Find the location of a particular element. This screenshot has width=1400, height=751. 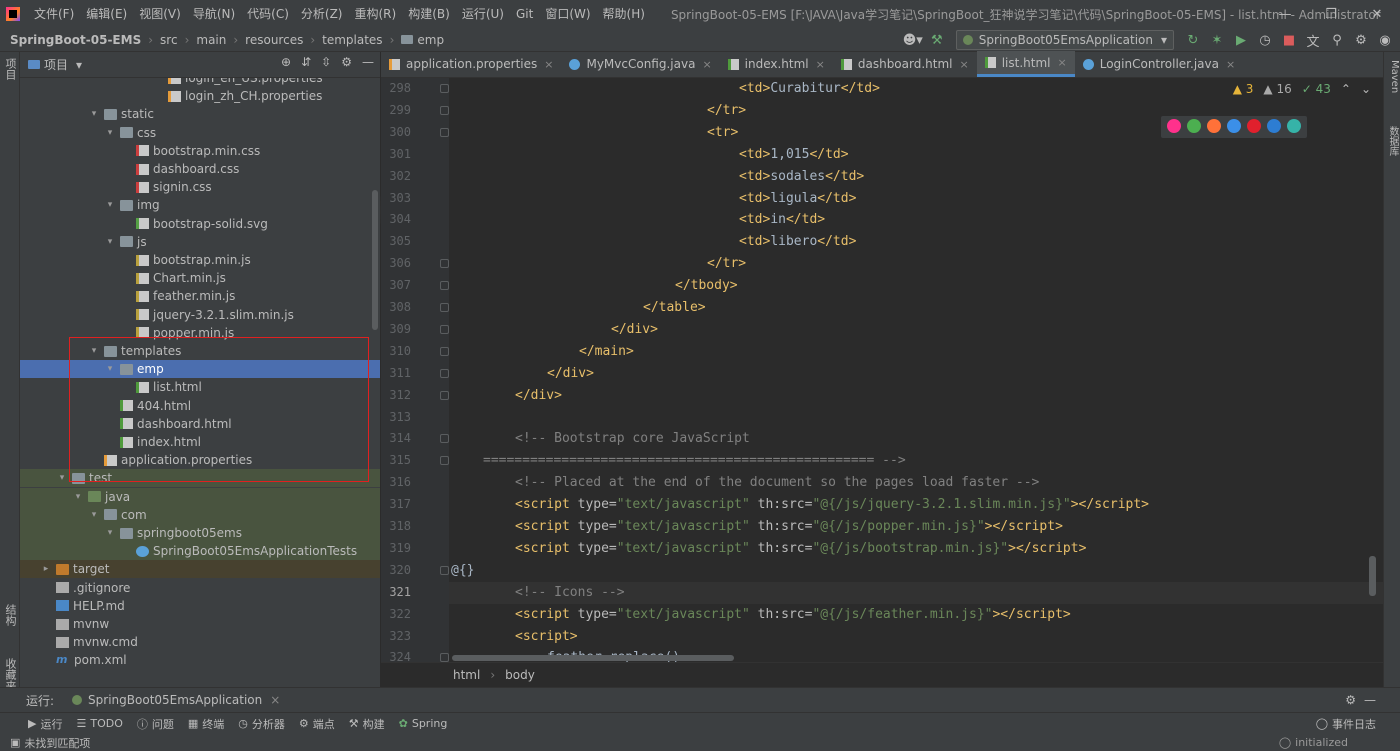

close-window-button: ✕ is located at coordinates (1377, 14).